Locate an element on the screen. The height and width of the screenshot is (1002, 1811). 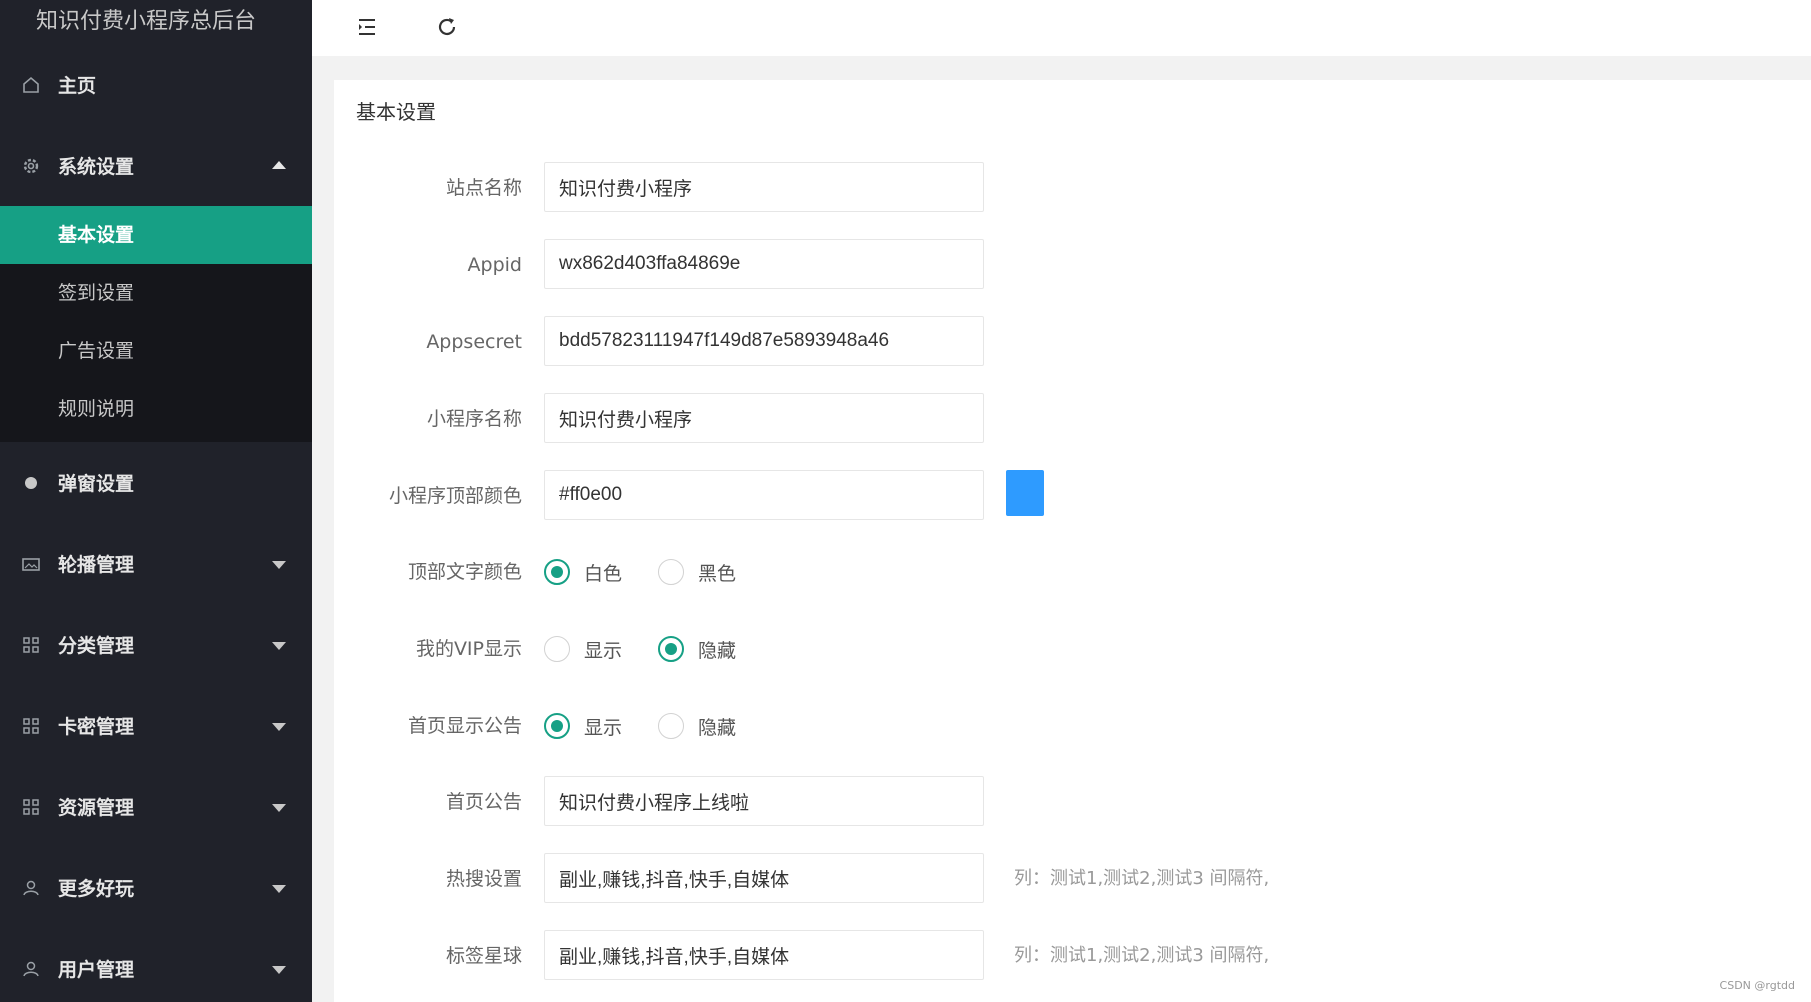
sidebar-item-more-fun: 更多好玩 is located at coordinates (156, 887).